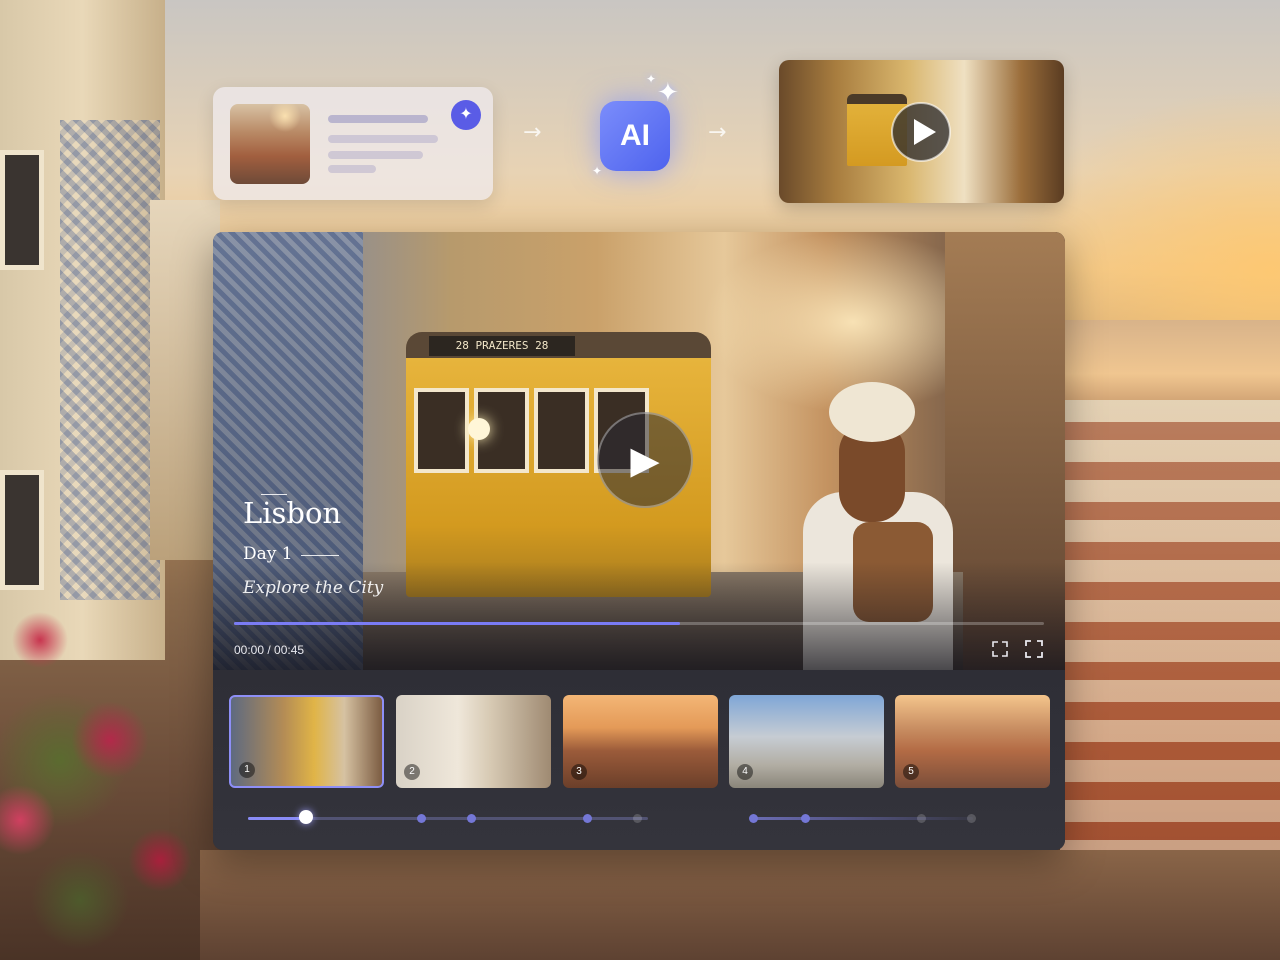 The image size is (1280, 960). I want to click on clip-thumbnail: 2, so click(473, 741).